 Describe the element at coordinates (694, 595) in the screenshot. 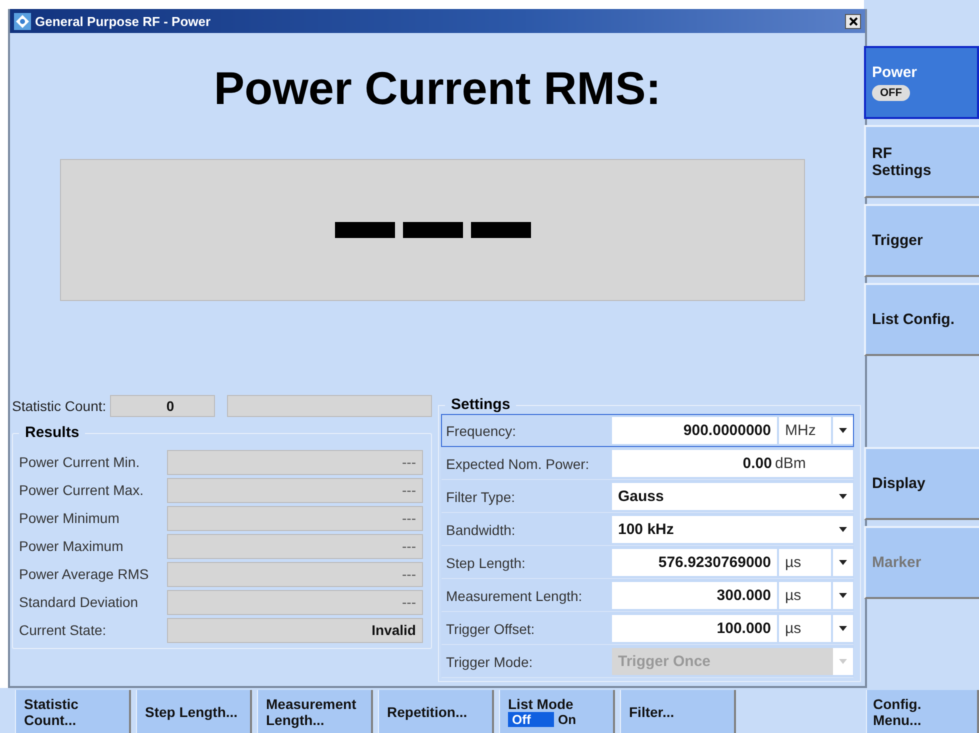

I see `value-field: 300.000` at that location.